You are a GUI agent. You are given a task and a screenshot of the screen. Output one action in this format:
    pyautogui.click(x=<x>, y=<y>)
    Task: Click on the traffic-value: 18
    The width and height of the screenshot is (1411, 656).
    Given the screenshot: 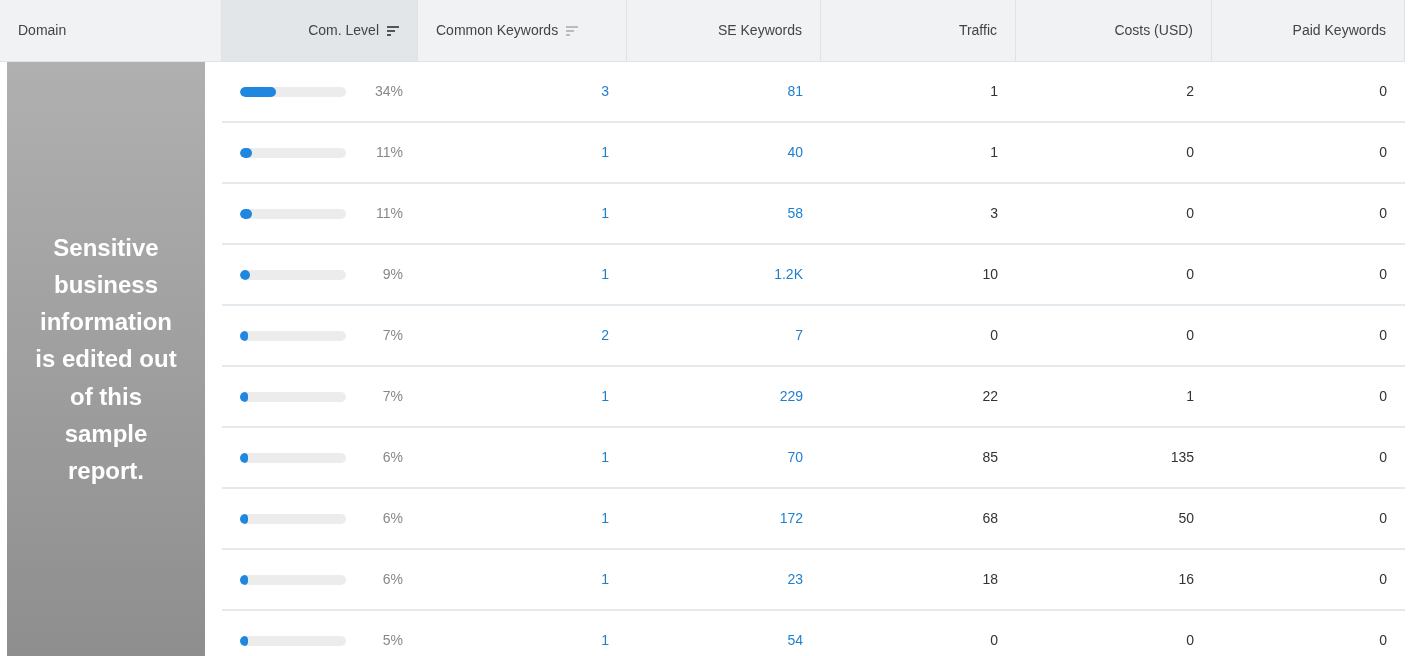 What is the action you would take?
    pyautogui.click(x=990, y=579)
    